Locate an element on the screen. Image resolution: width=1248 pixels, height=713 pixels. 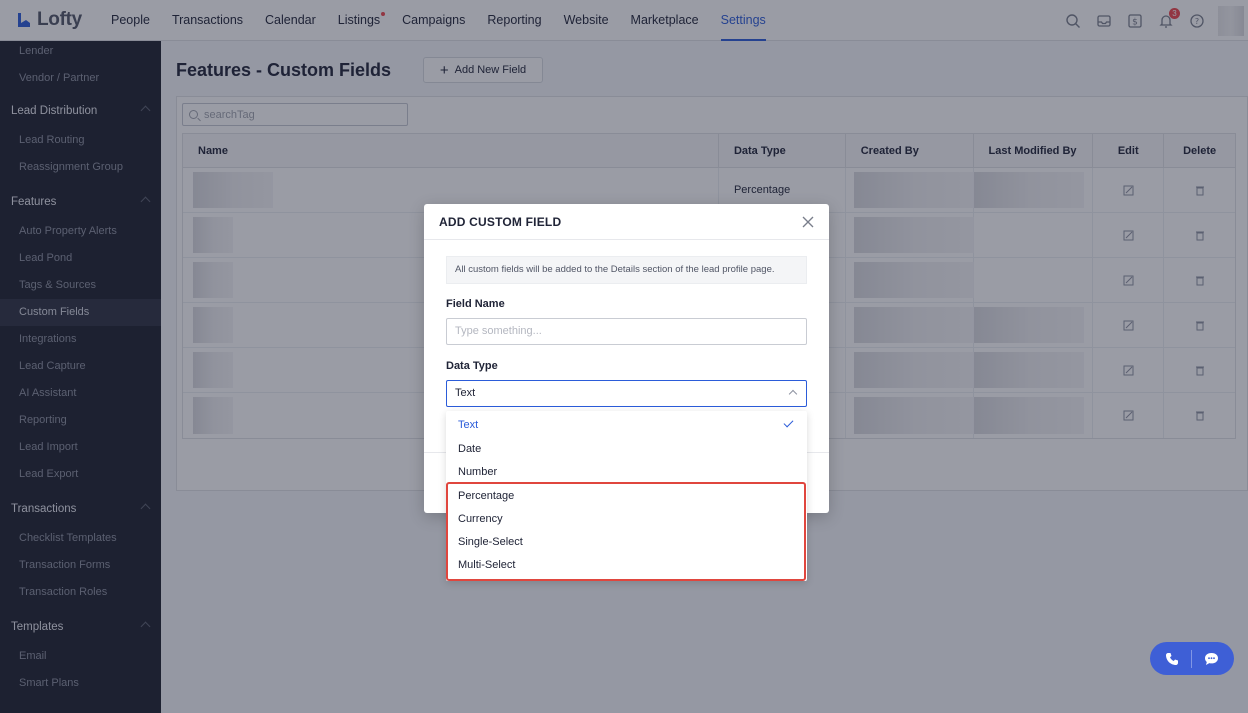
contact-actions is located at coordinates (1192, 658).